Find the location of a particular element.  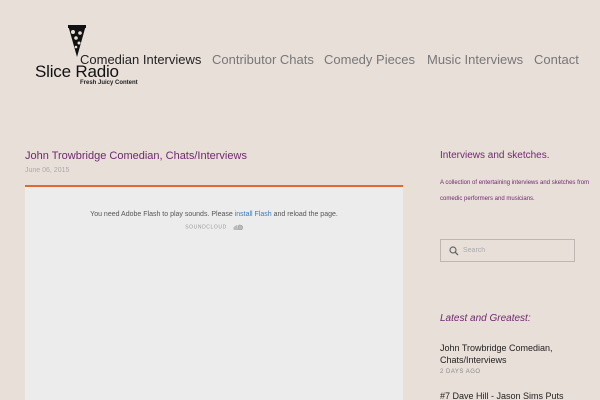

cloud-icon is located at coordinates (238, 227).